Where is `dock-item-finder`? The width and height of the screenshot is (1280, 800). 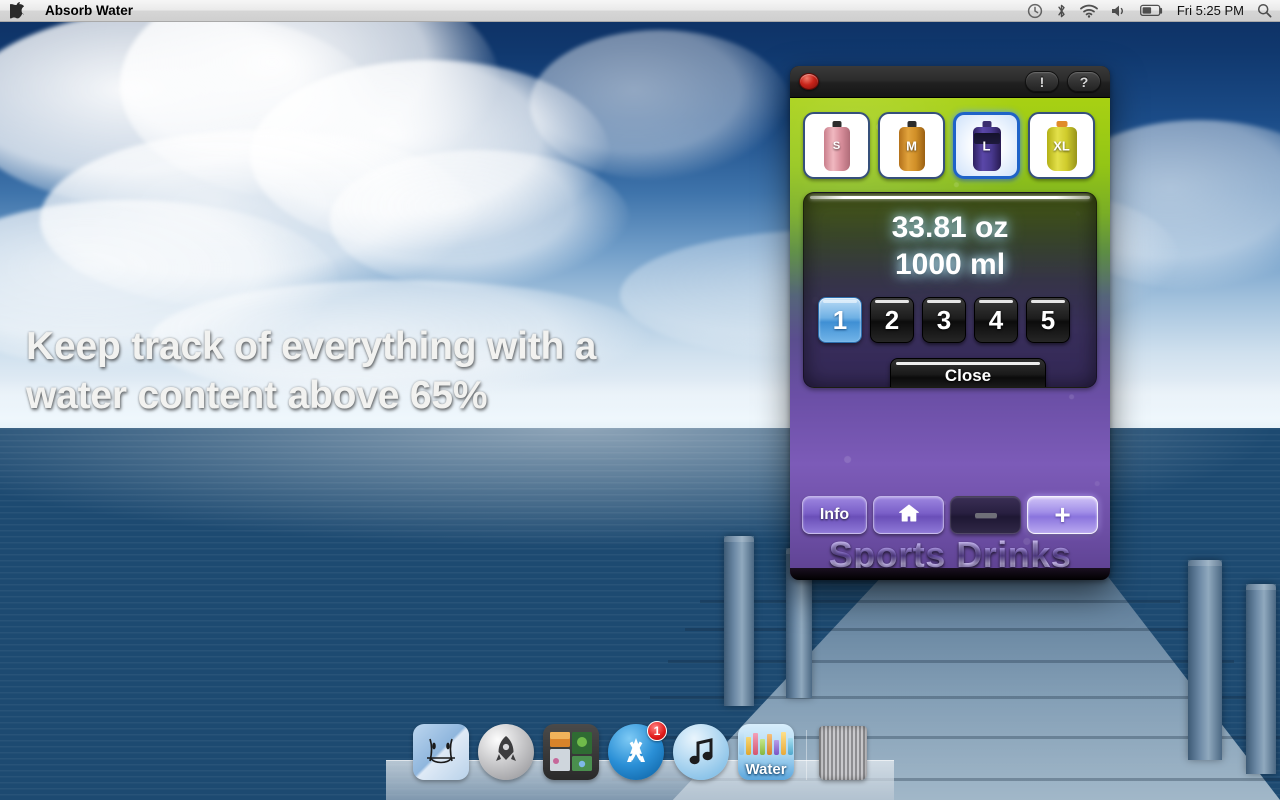
dock-item-finder is located at coordinates (441, 752).